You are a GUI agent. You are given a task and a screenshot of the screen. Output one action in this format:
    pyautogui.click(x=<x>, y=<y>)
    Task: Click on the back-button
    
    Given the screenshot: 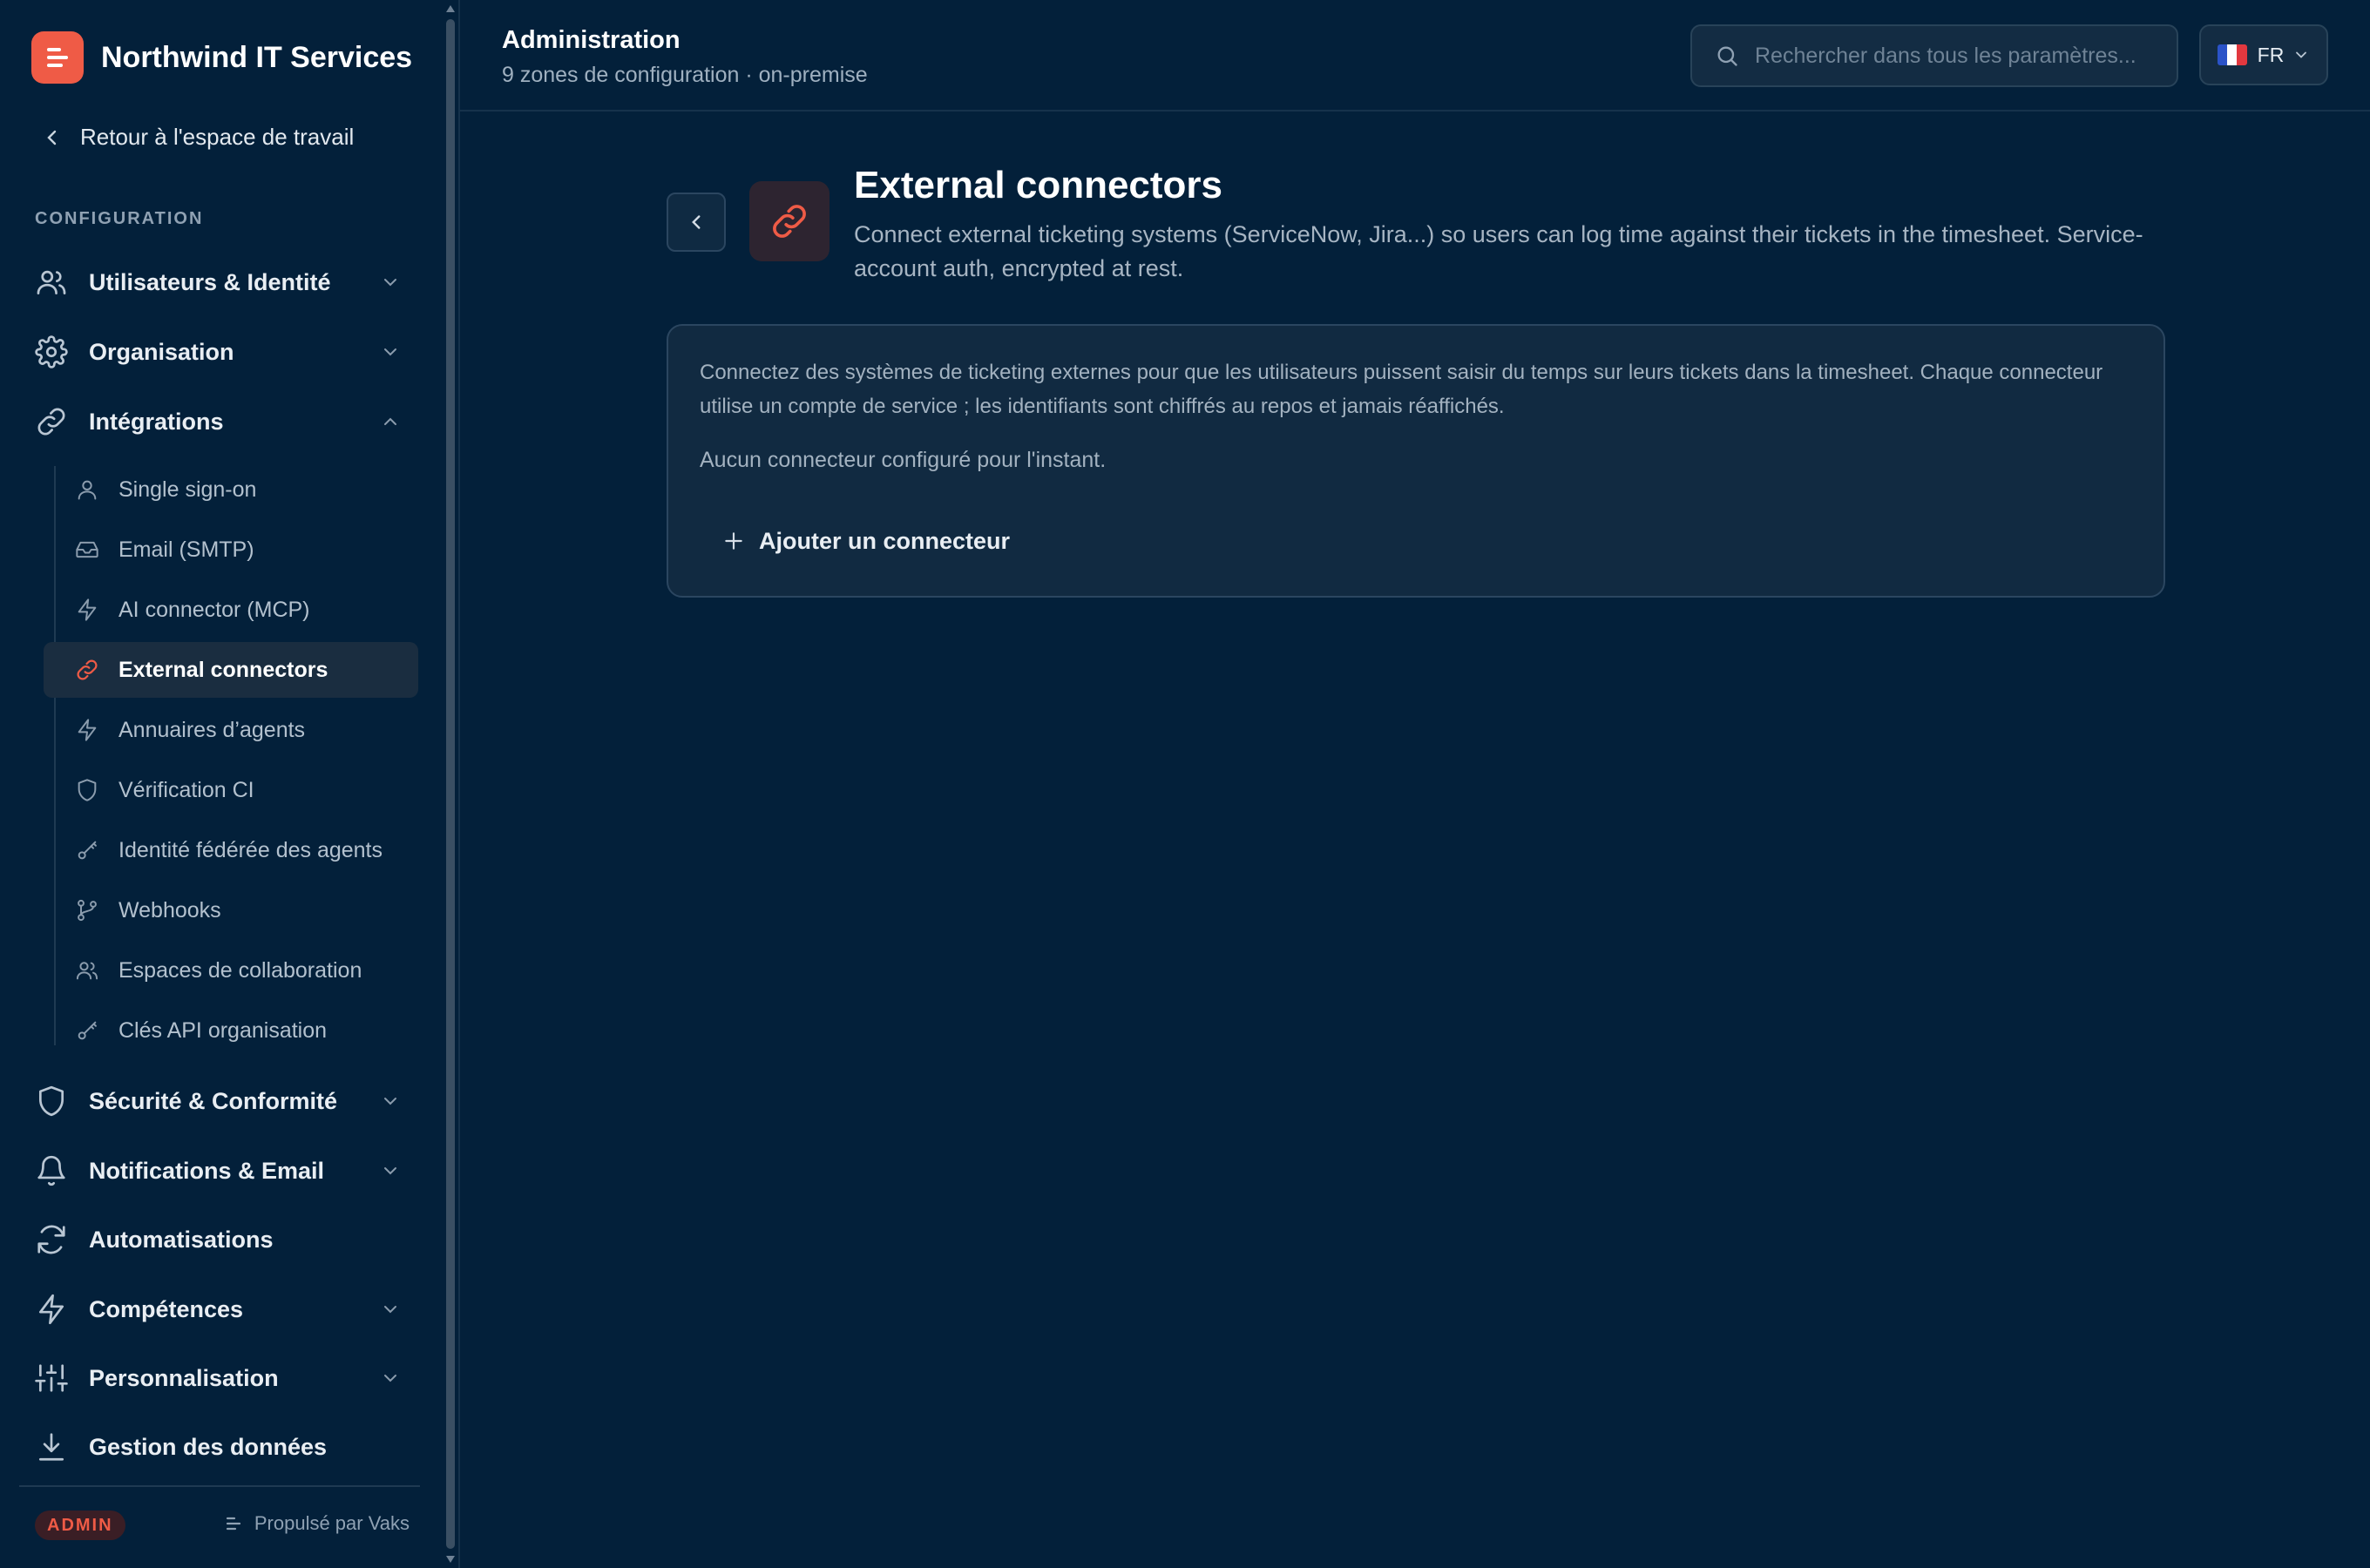 What is the action you would take?
    pyautogui.click(x=696, y=222)
    